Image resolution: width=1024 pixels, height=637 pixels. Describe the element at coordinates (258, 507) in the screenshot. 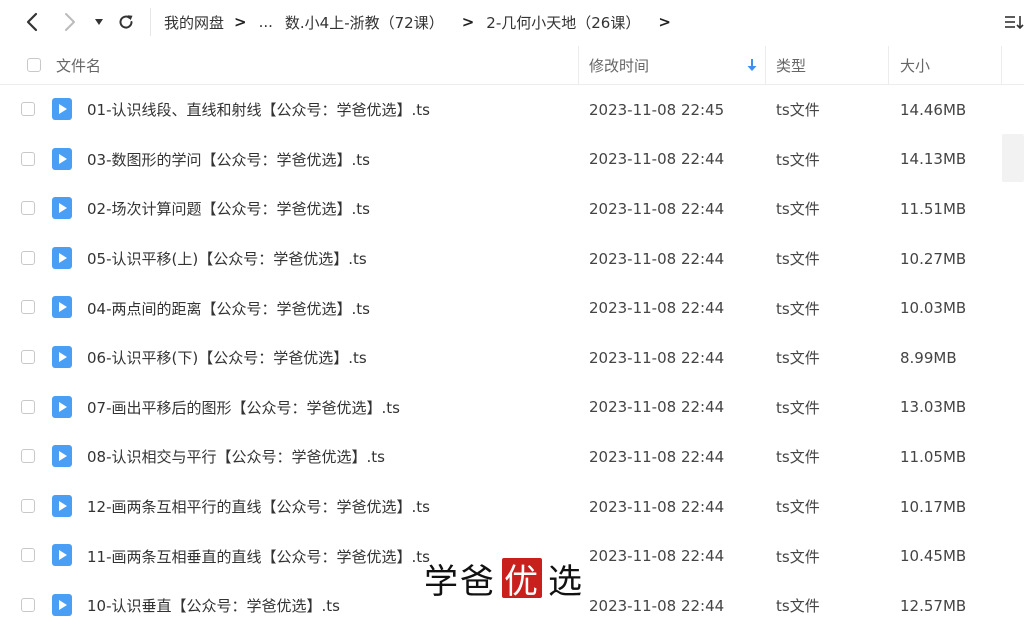

I see `file-name: 12-画两条互相平行的直线【公众号：学爸优选】.ts` at that location.